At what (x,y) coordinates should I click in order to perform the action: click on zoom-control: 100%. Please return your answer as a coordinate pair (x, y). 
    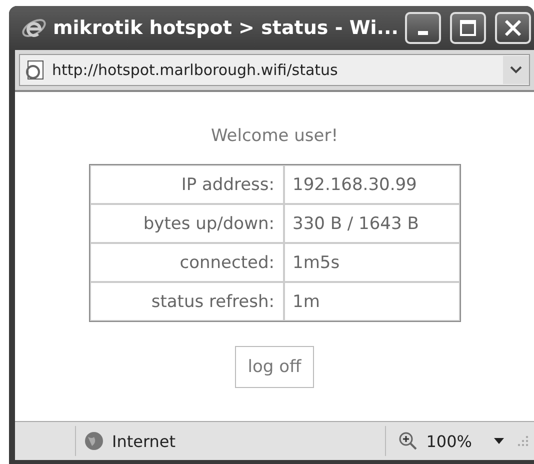
    Looking at the image, I should click on (451, 441).